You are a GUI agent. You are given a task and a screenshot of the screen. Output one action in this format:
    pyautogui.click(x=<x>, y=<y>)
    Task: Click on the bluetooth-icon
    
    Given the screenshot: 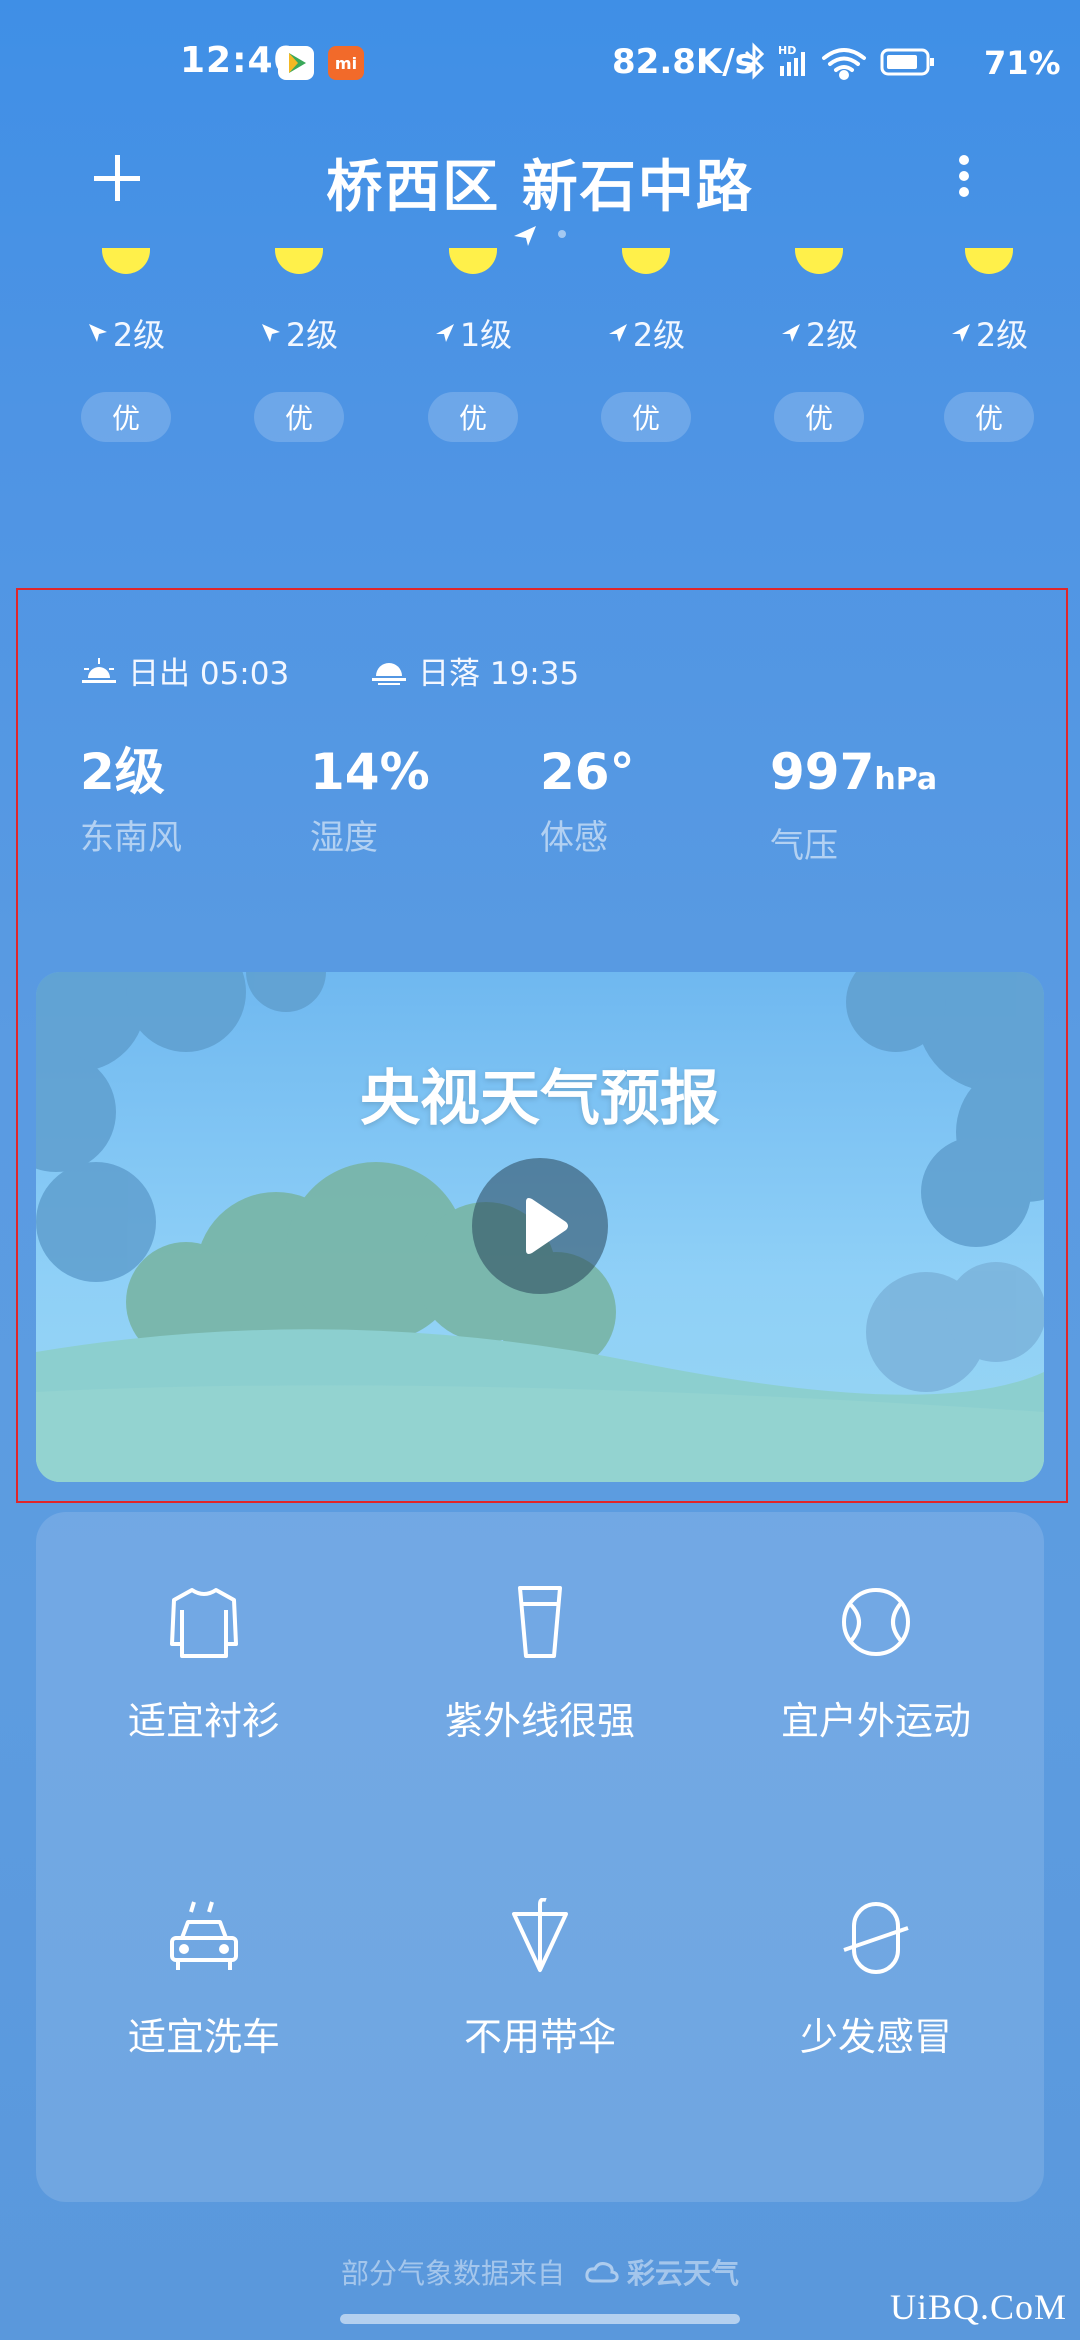 What is the action you would take?
    pyautogui.click(x=754, y=61)
    